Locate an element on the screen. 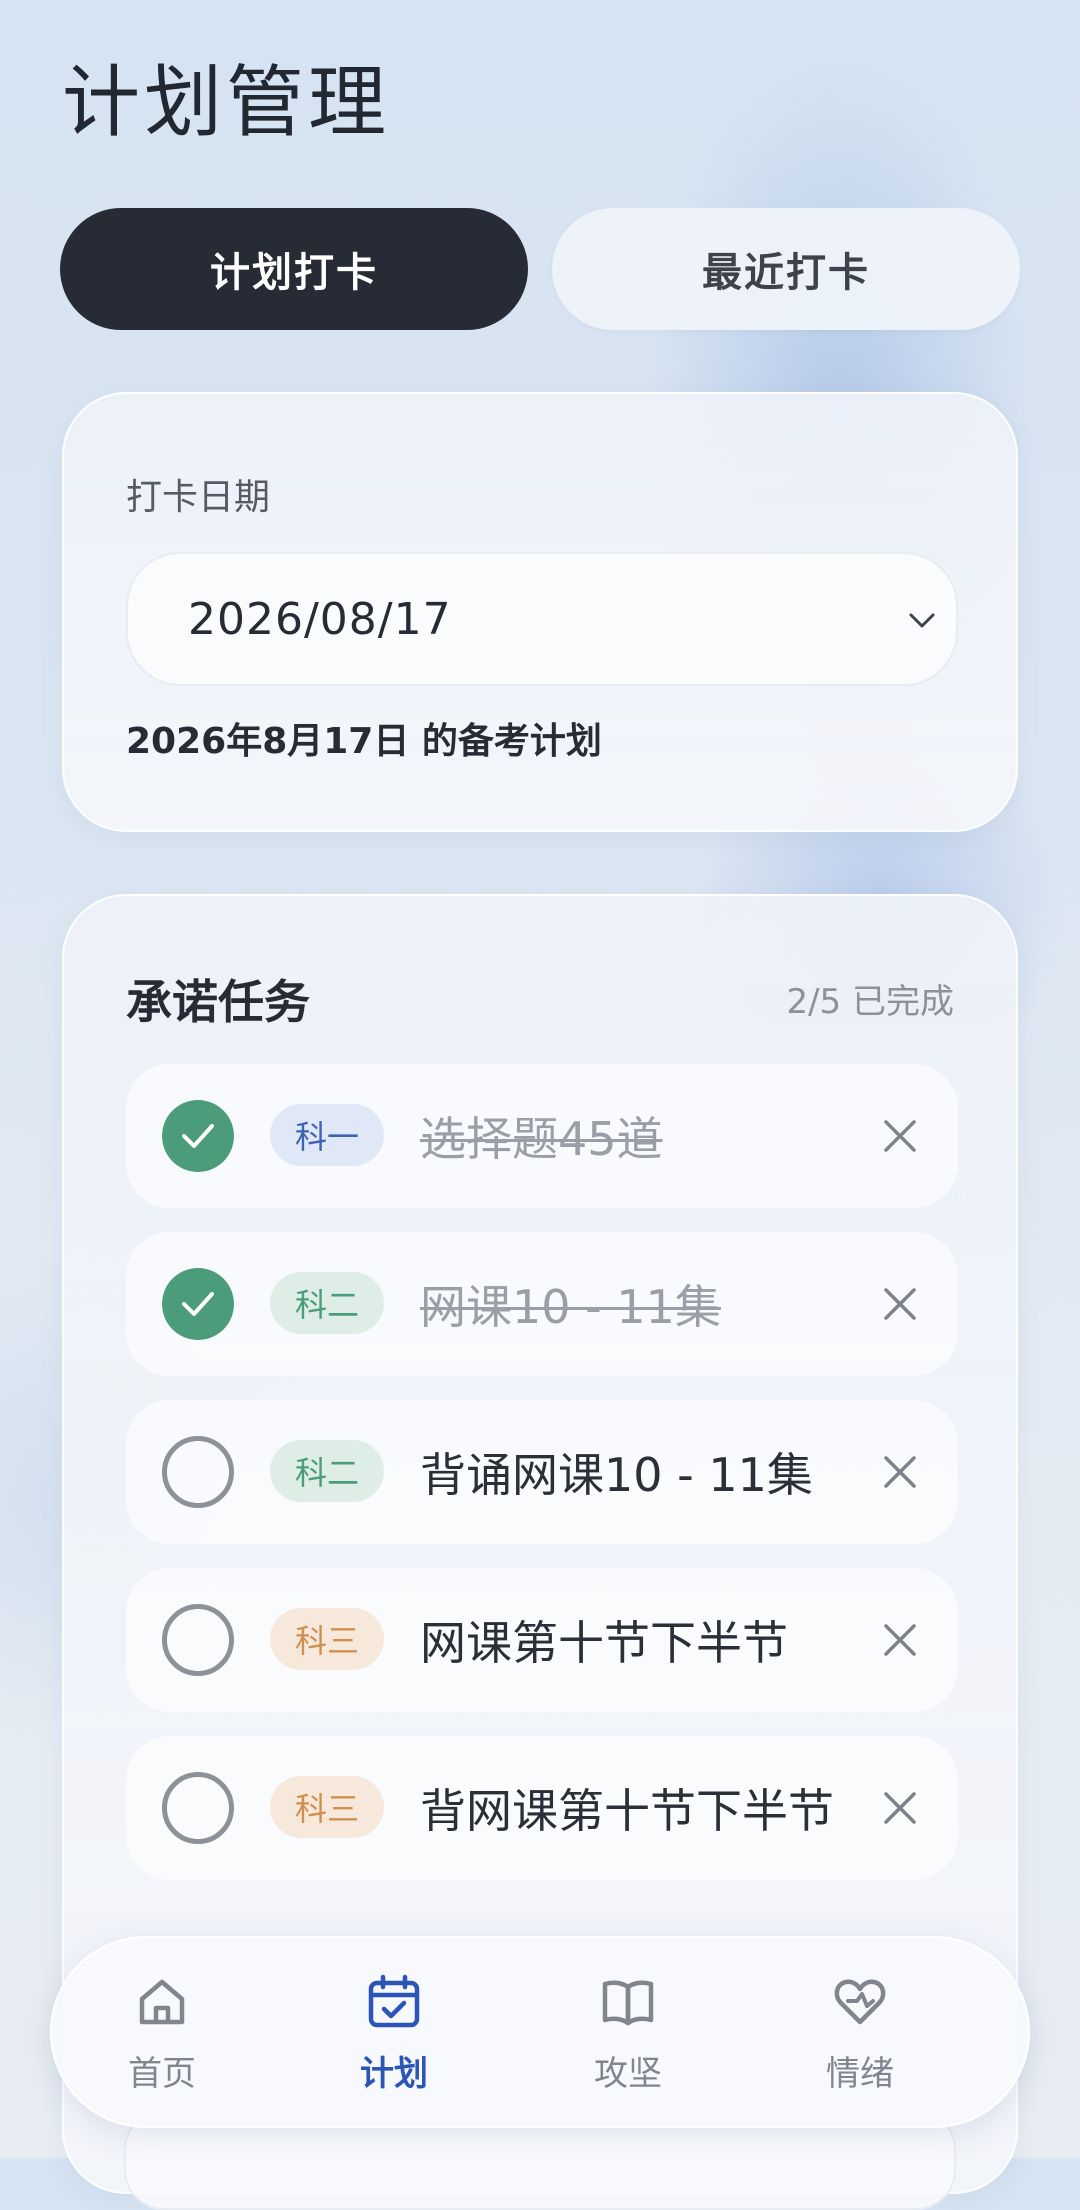 The height and width of the screenshot is (2210, 1080). task-row: 科二 网课10 - 11集 is located at coordinates (542, 1304).